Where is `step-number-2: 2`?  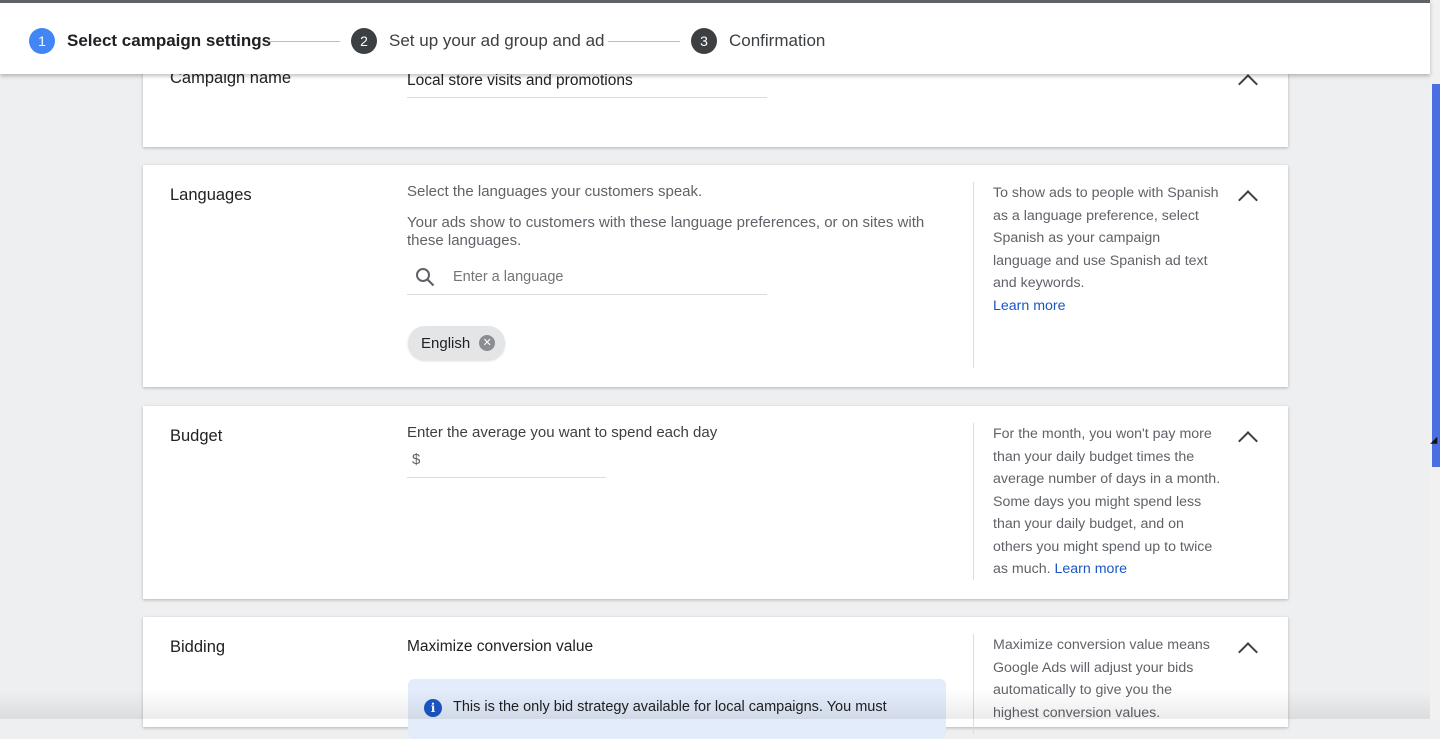 step-number-2: 2 is located at coordinates (364, 41).